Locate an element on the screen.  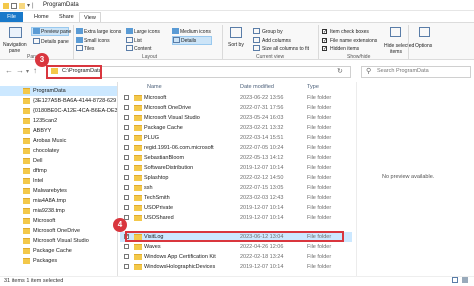
extra-large-icons-option: Extra large icons is located at coordinates (102, 32).